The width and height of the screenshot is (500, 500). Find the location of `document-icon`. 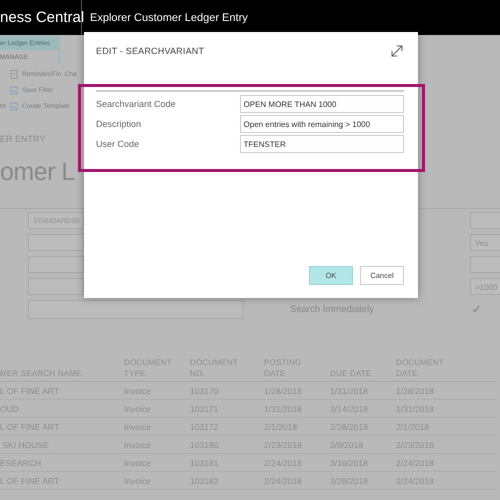

document-icon is located at coordinates (14, 74).